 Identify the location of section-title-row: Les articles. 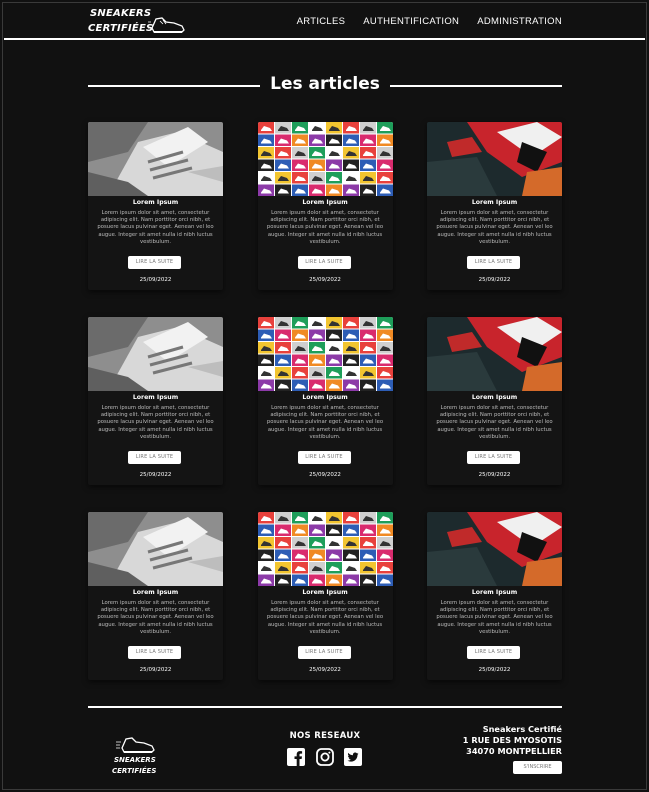
(325, 86).